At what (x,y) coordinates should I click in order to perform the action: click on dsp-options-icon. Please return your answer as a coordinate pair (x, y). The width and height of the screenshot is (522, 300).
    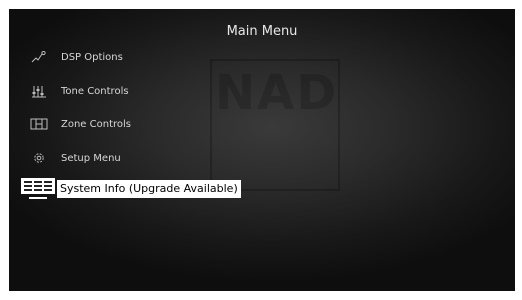
    Looking at the image, I should click on (39, 57).